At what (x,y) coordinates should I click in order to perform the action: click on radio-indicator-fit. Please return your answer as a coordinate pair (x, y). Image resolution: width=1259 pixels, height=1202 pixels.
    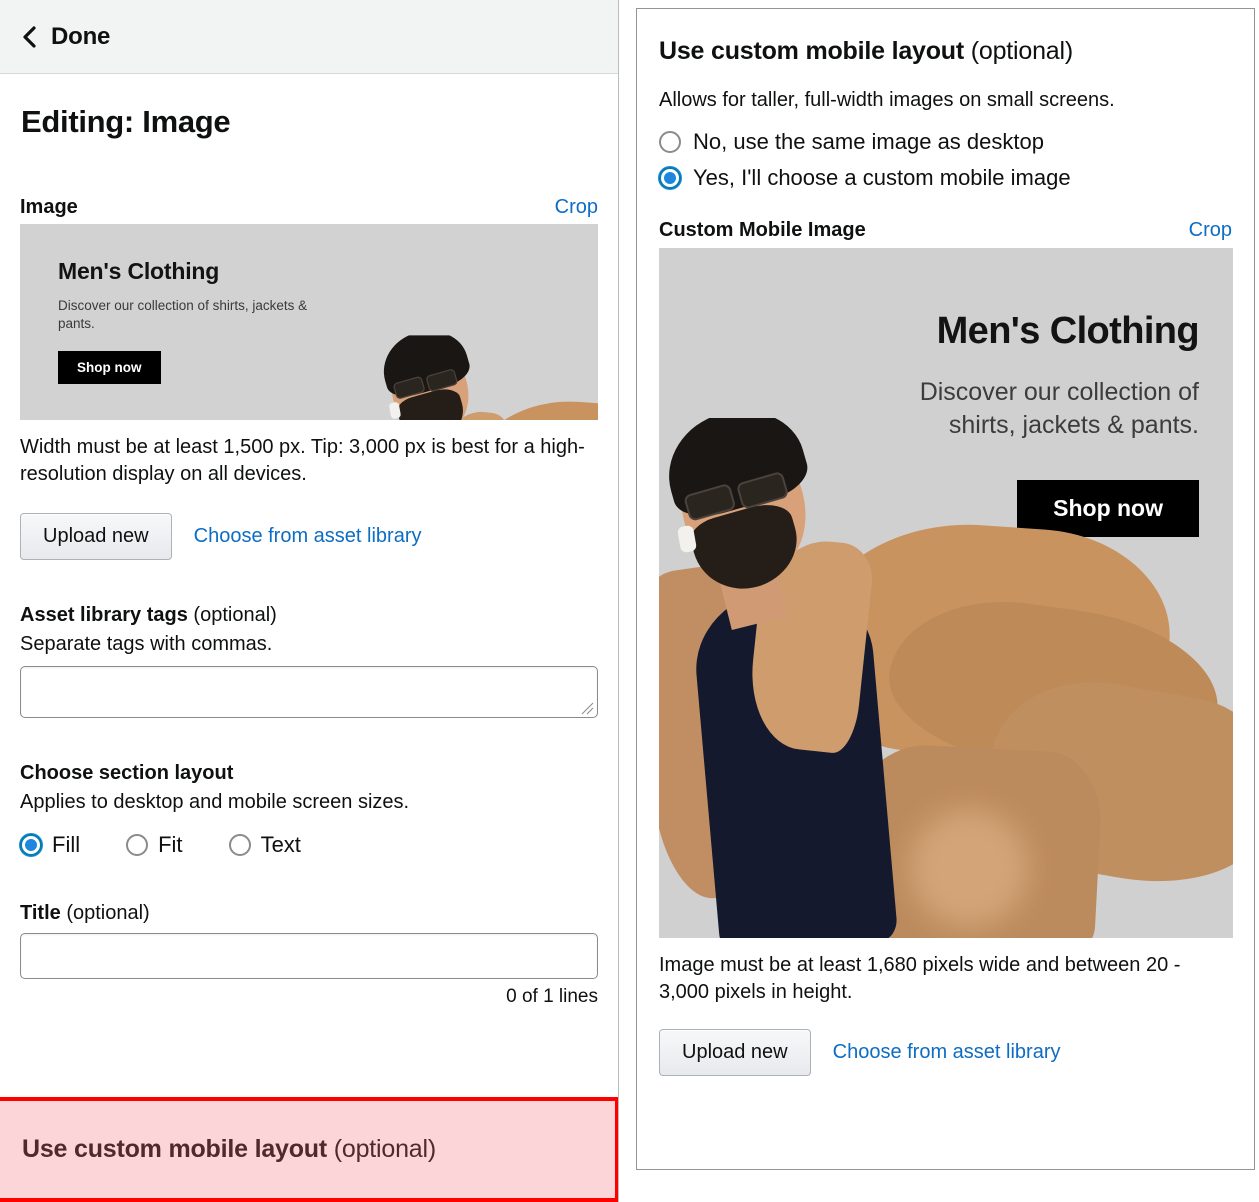
    Looking at the image, I should click on (137, 845).